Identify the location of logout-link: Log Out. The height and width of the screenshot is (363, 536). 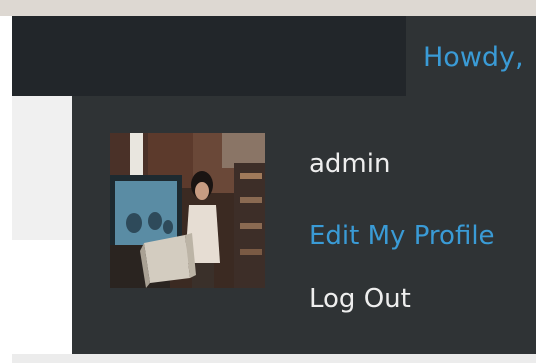
(360, 299).